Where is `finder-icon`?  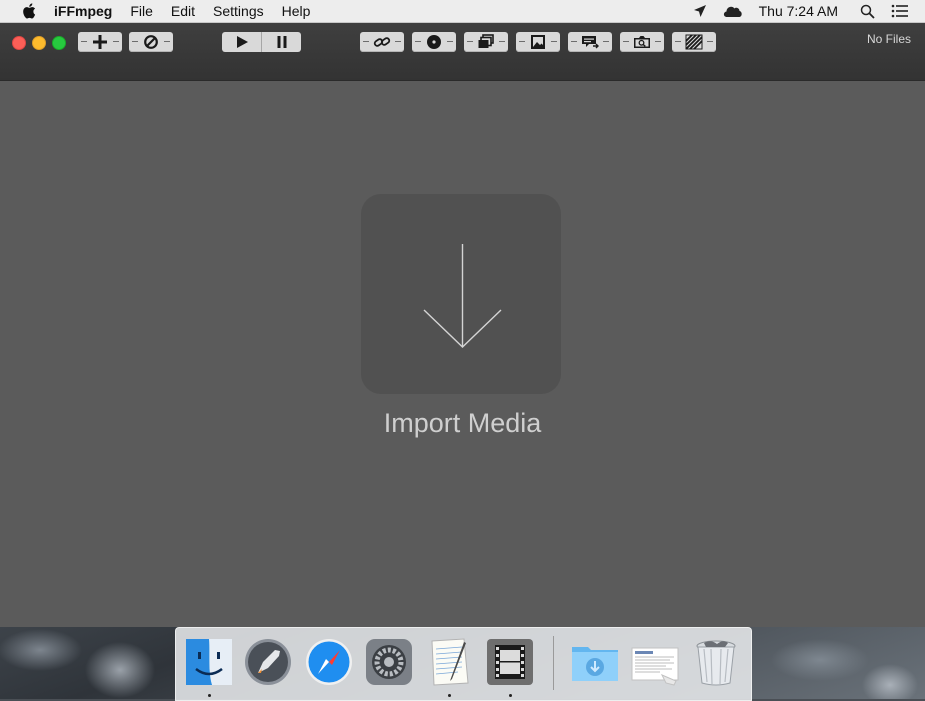 finder-icon is located at coordinates (209, 662).